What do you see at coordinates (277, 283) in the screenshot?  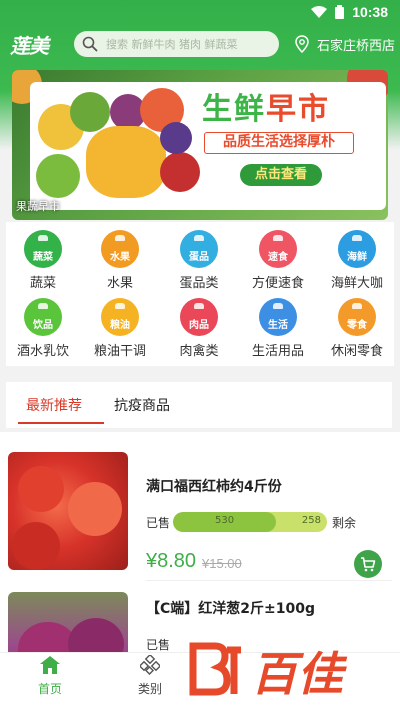 I see `category-label: 方便速食` at bounding box center [277, 283].